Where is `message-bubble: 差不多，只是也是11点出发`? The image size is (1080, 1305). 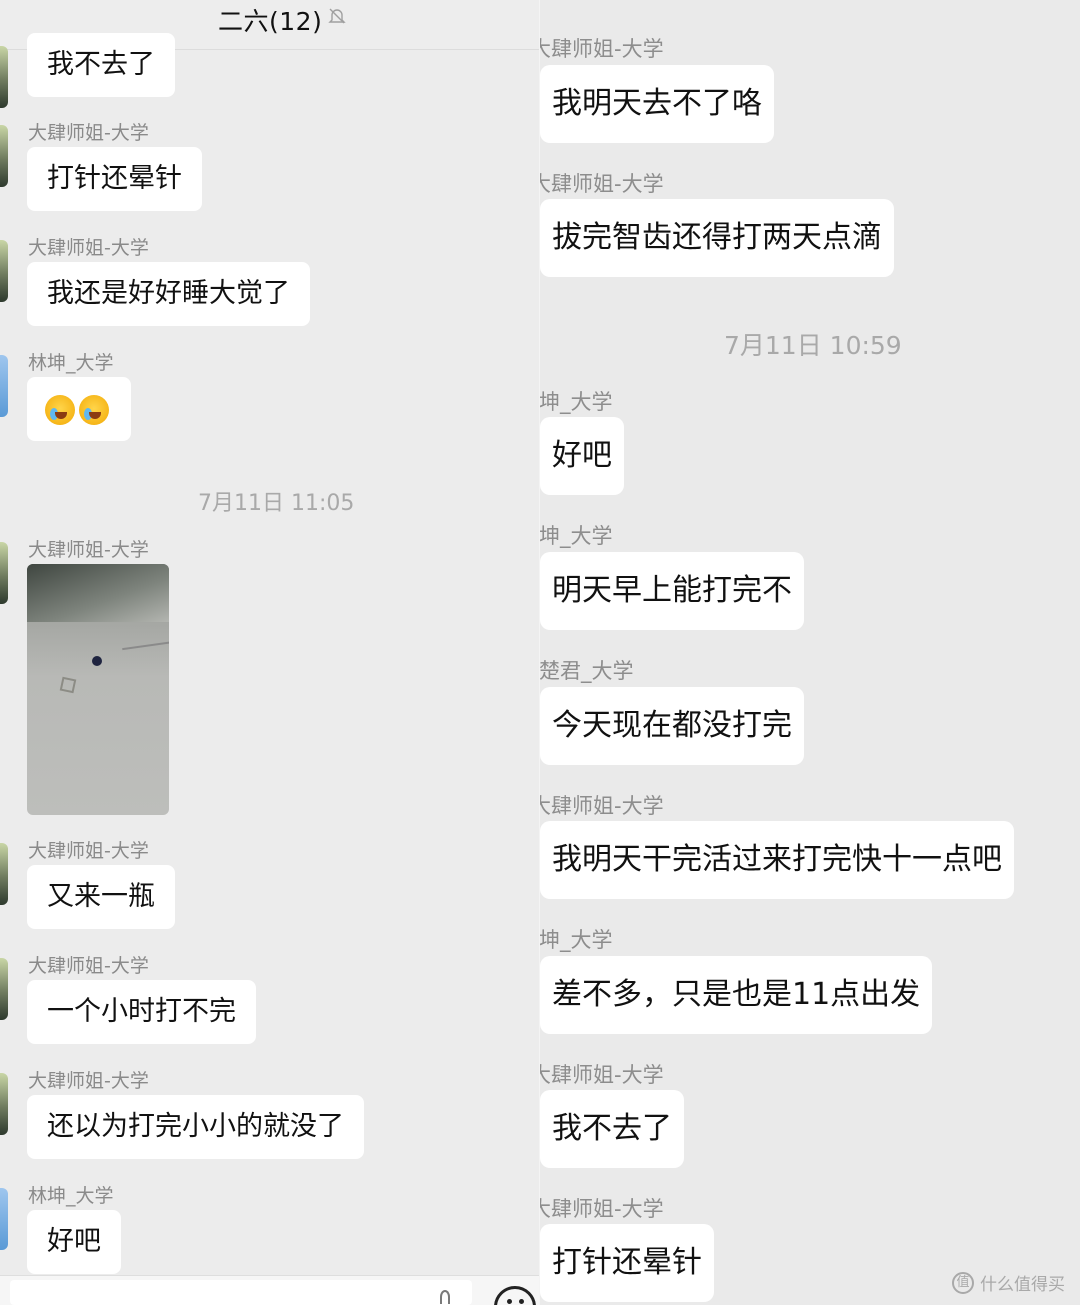 message-bubble: 差不多，只是也是11点出发 is located at coordinates (736, 995).